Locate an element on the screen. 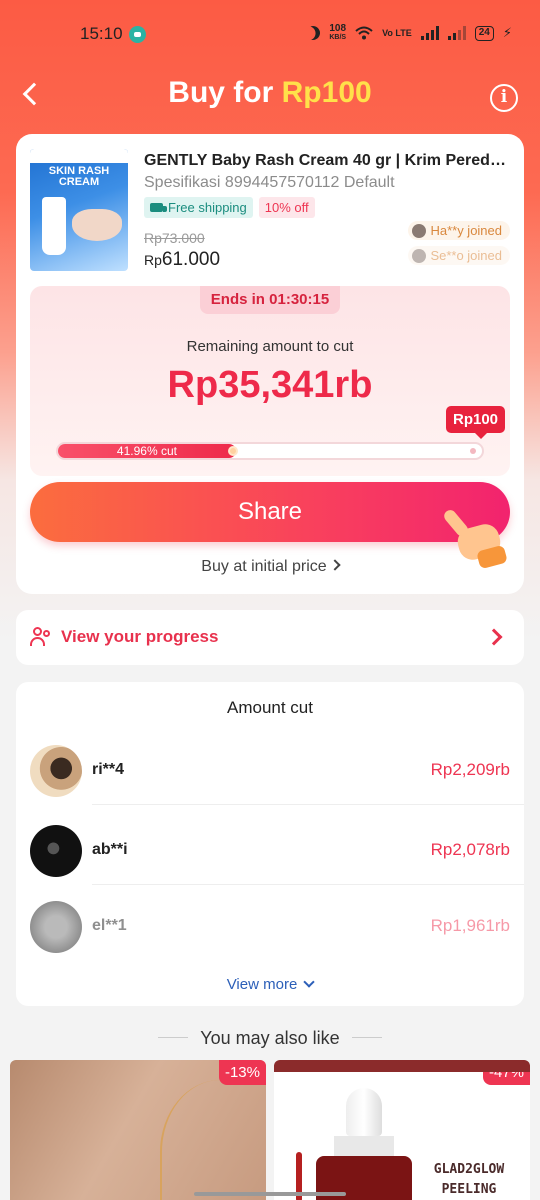 This screenshot has height=1200, width=540. status-icons: 108 KB/S Vo LTE 24 ⚡ is located at coordinates (409, 33).